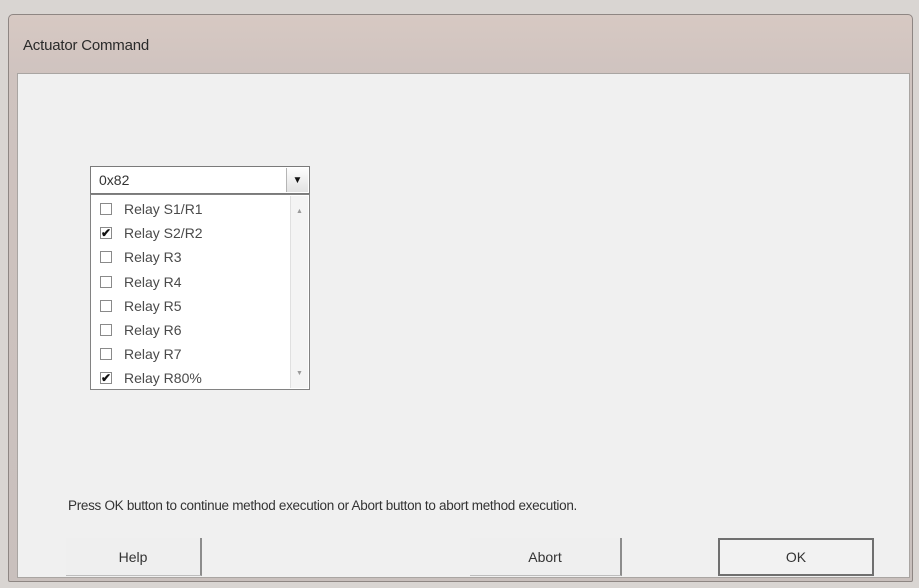  What do you see at coordinates (191, 282) in the screenshot?
I see `list-item: Relay R4` at bounding box center [191, 282].